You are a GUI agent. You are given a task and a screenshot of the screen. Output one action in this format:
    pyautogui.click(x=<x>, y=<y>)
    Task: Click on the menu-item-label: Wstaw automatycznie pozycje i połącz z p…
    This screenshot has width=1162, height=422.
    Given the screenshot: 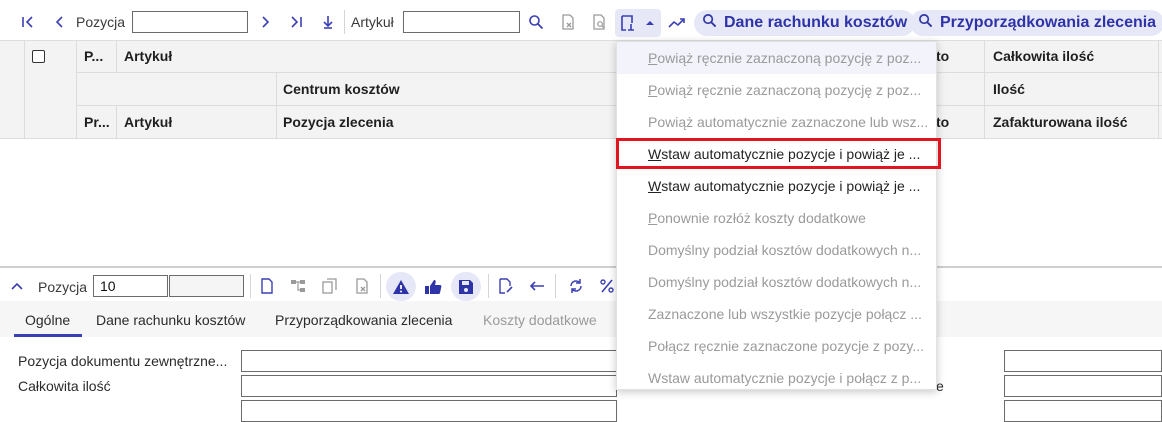 What is the action you would take?
    pyautogui.click(x=785, y=378)
    